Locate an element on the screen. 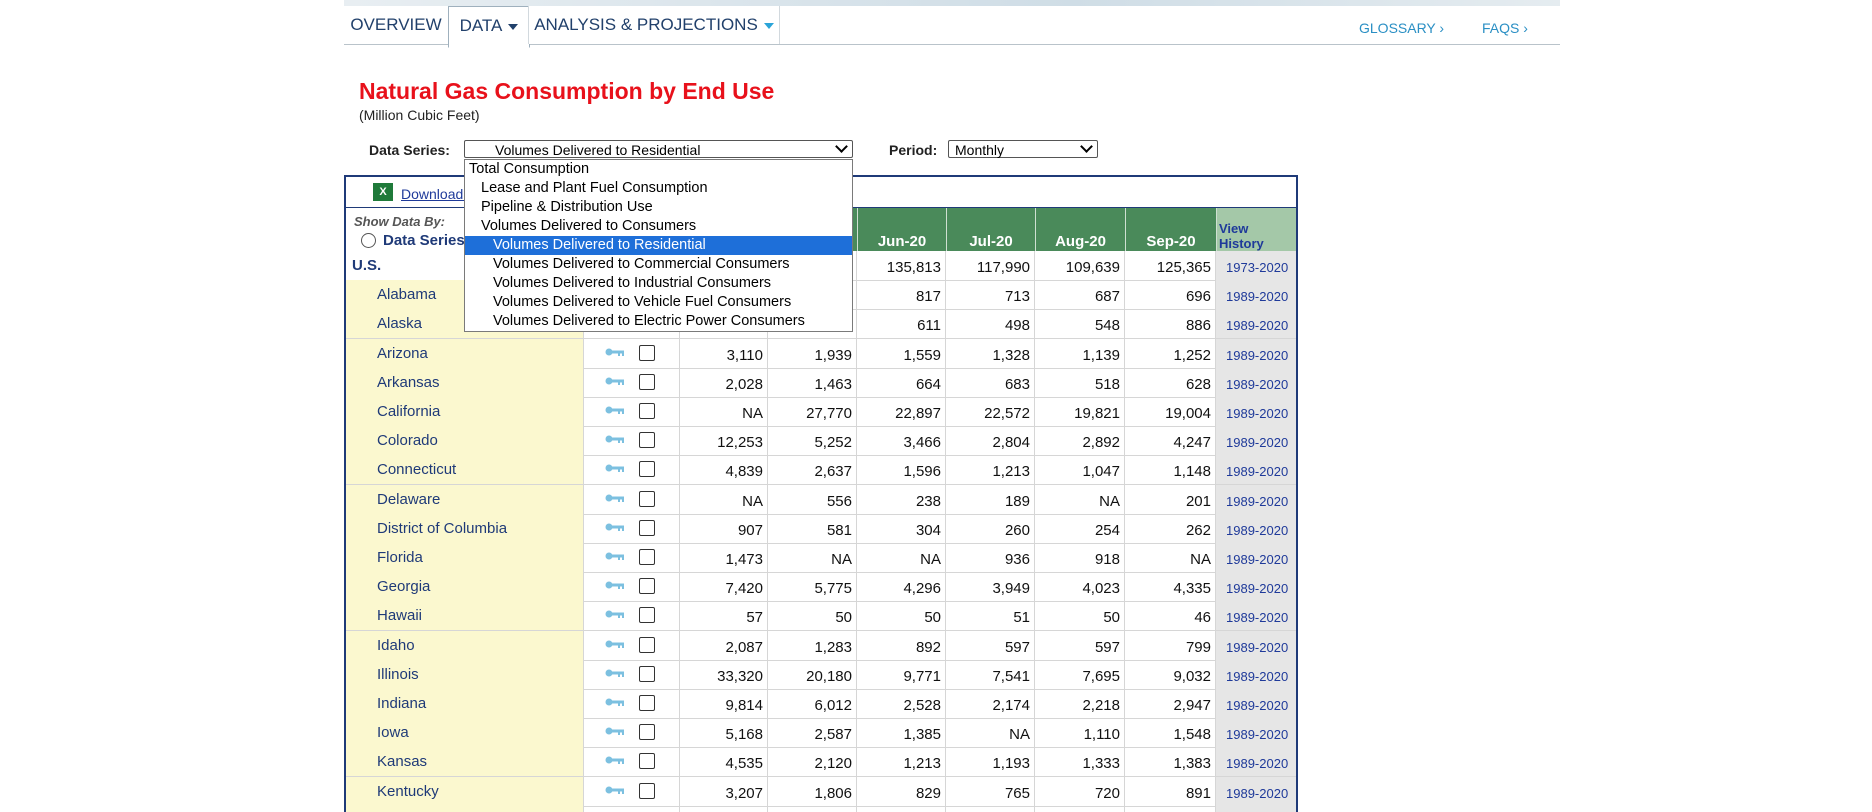 The width and height of the screenshot is (1872, 812). table-cell: 33,320 is located at coordinates (724, 674).